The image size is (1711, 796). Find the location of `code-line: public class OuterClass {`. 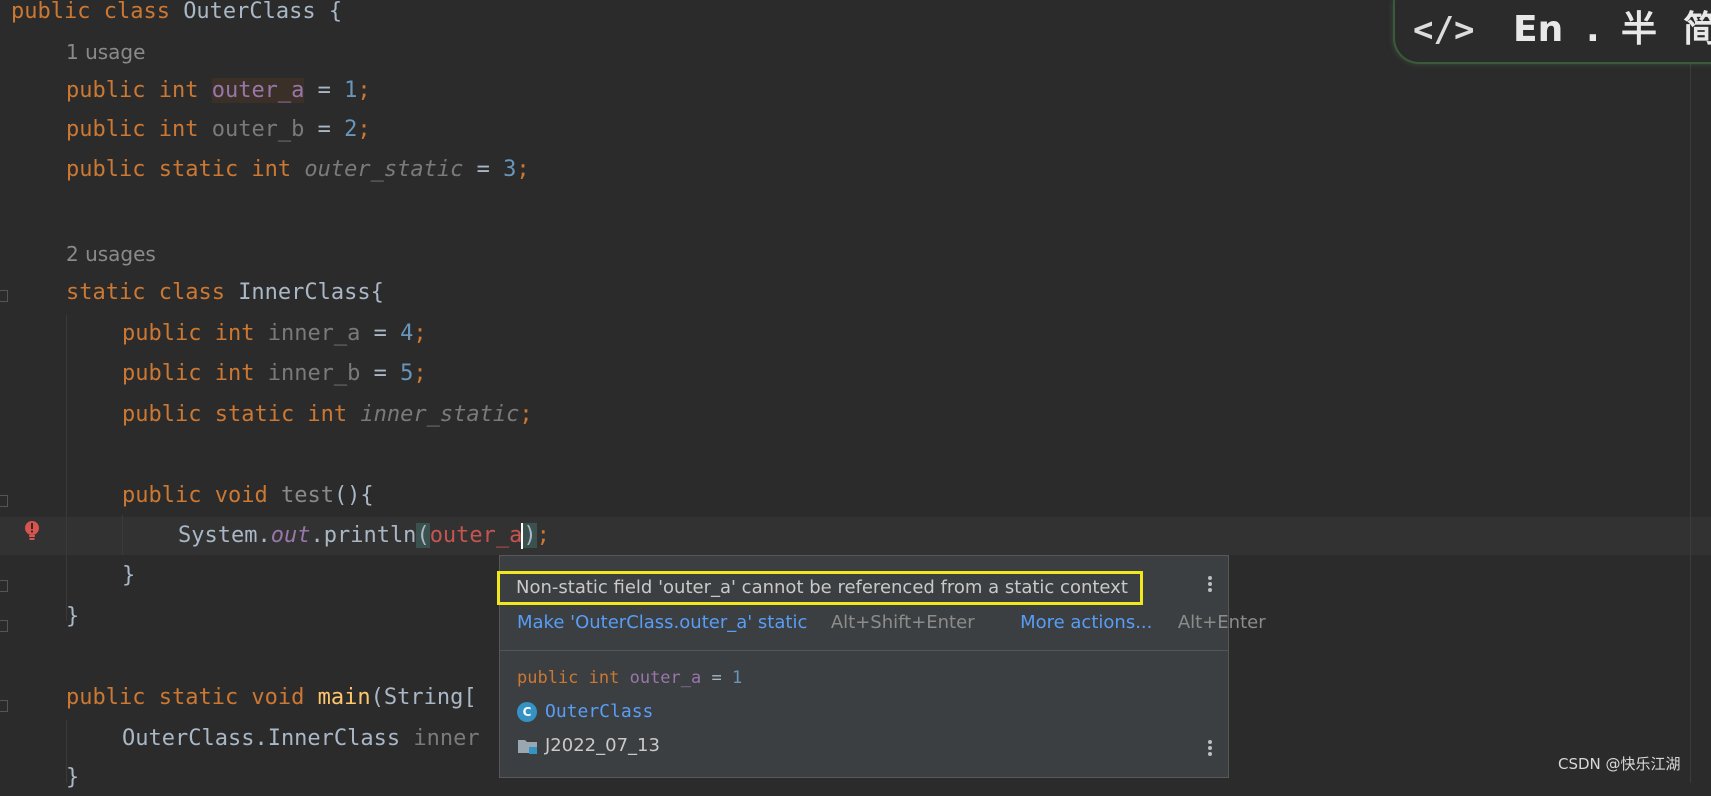

code-line: public class OuterClass { is located at coordinates (176, 15).